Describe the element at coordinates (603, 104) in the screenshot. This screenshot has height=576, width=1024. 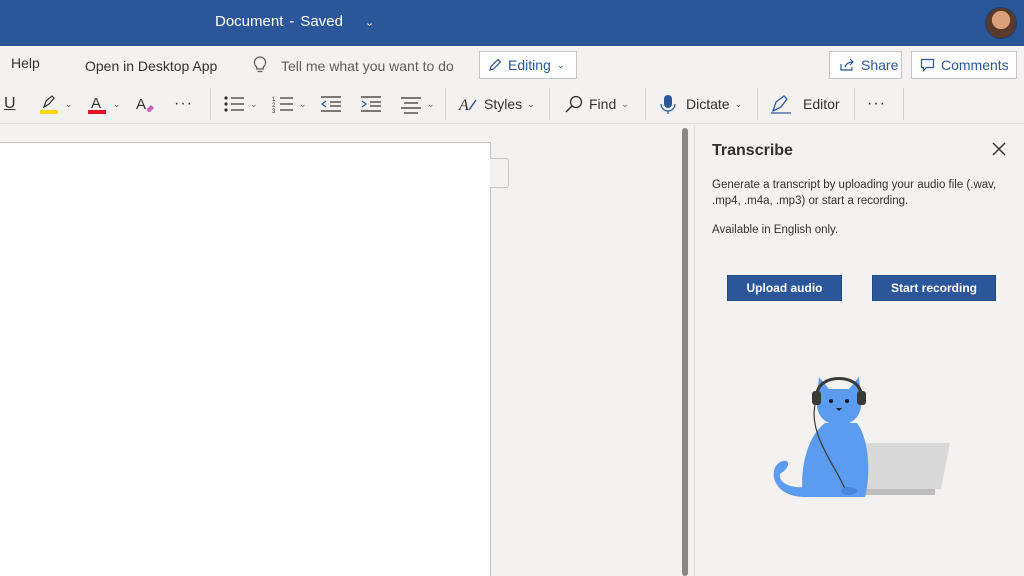
I see `find-label: Find` at that location.